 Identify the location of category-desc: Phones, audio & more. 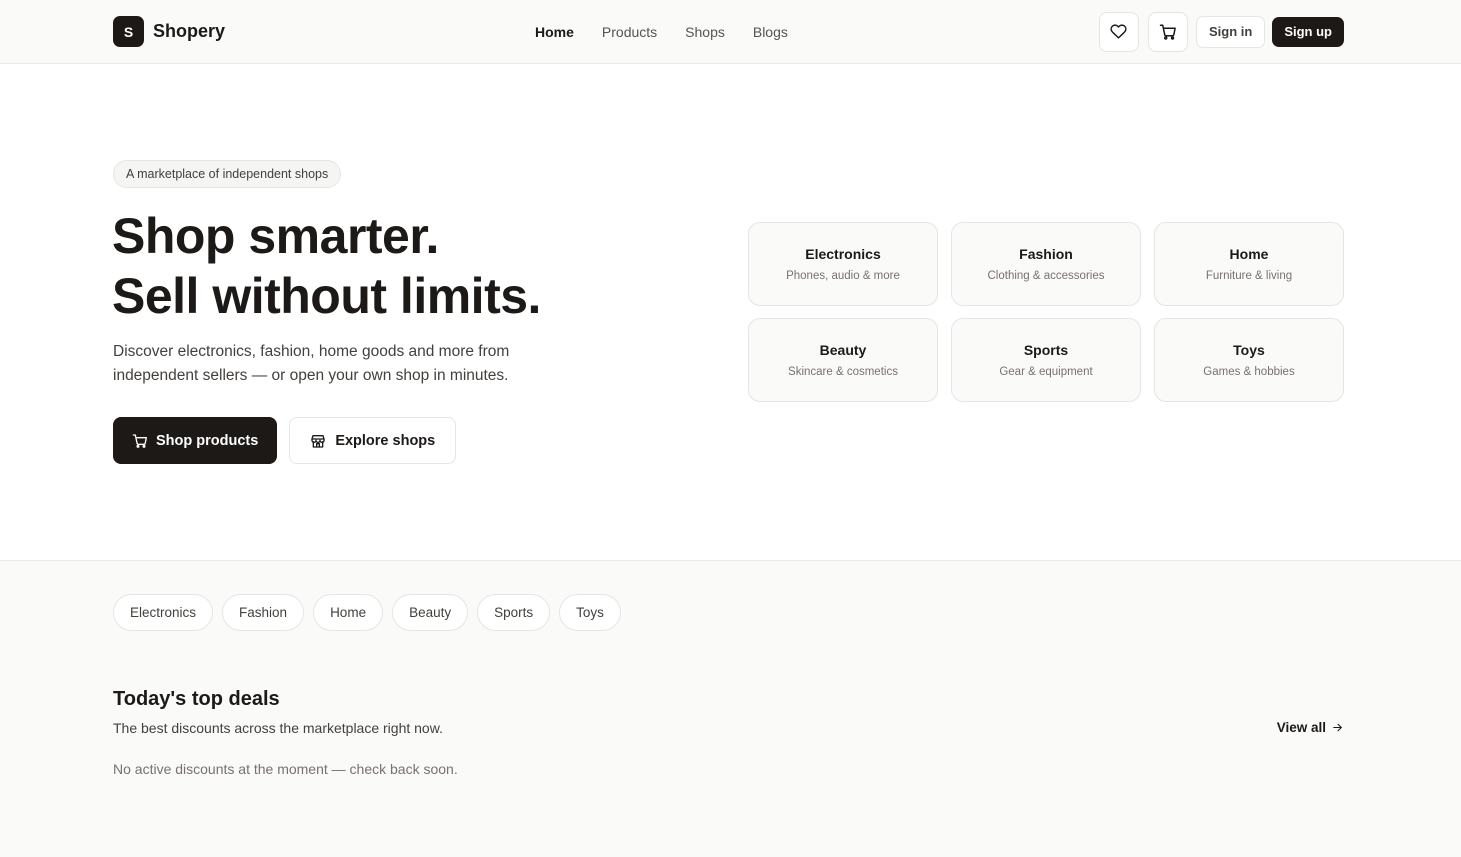
(843, 276).